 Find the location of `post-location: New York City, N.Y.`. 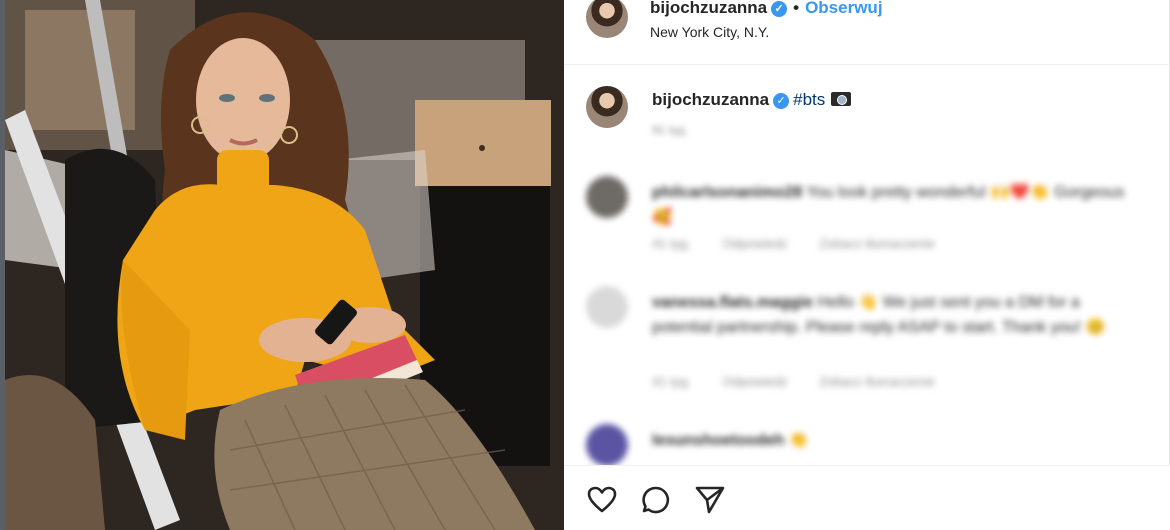

post-location: New York City, N.Y. is located at coordinates (709, 32).